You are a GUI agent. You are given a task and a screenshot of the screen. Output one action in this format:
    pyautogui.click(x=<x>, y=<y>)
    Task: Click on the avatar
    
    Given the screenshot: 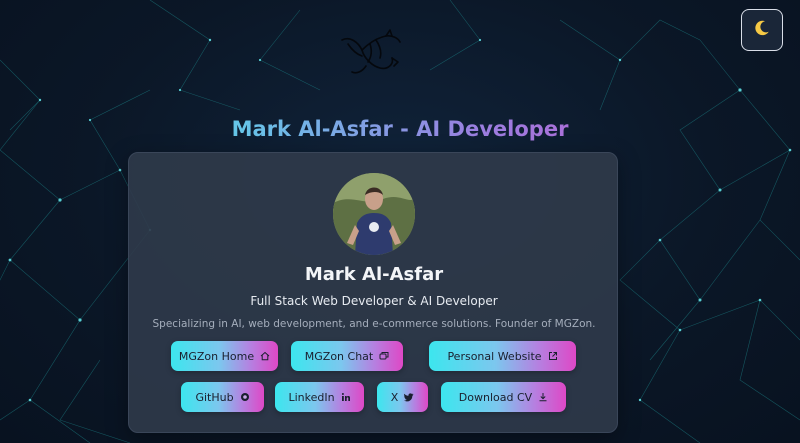 What is the action you would take?
    pyautogui.click(x=374, y=214)
    